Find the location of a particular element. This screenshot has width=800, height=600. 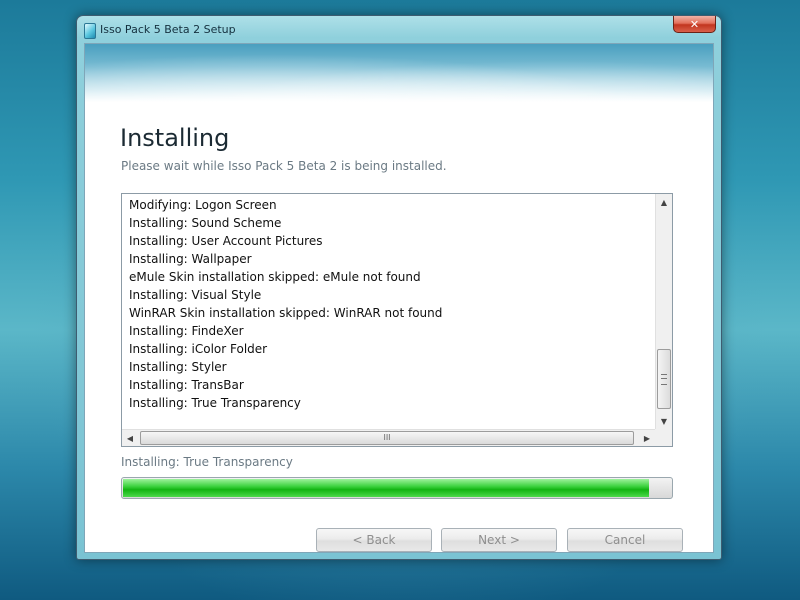

close-button: ✕ is located at coordinates (694, 24).